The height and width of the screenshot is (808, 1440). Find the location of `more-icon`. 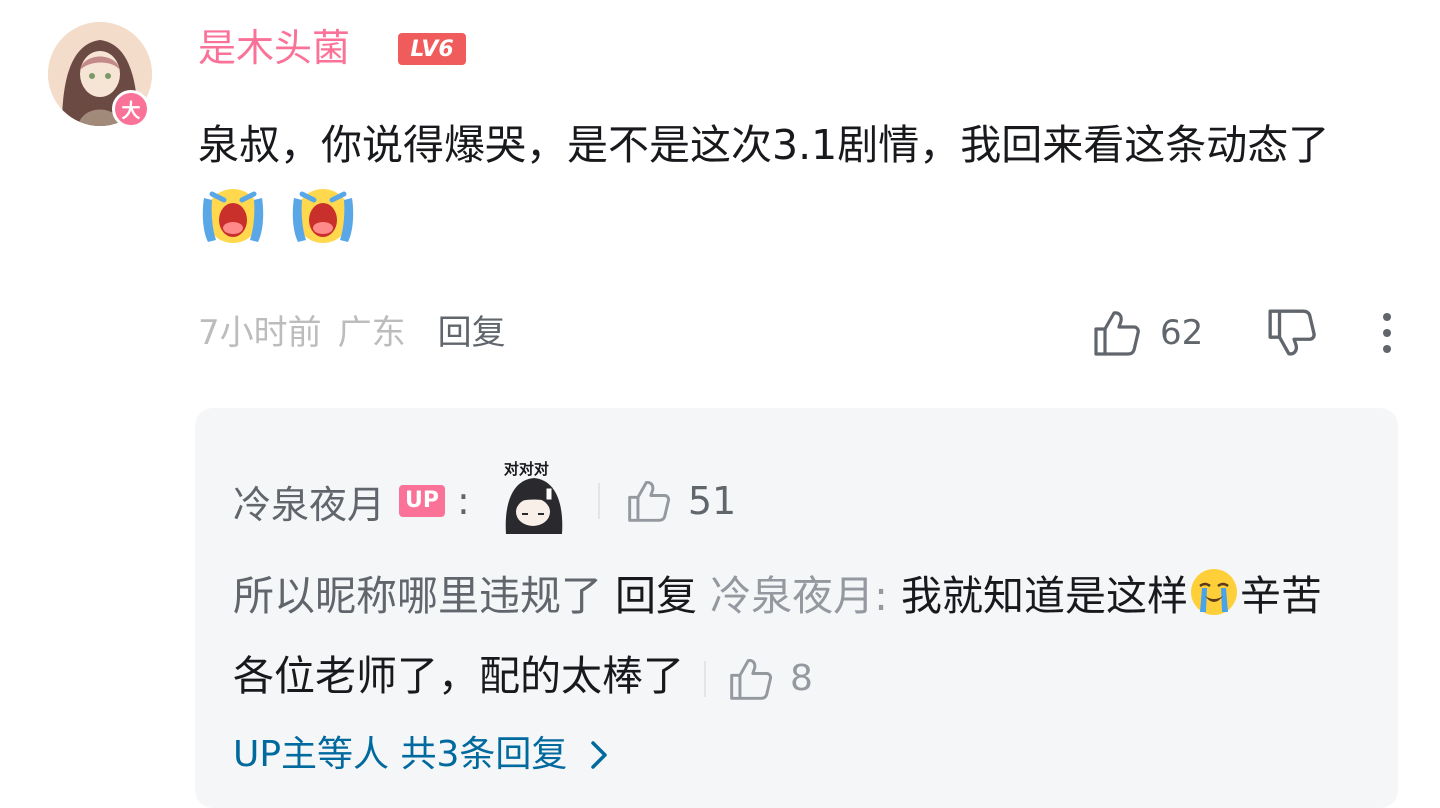

more-icon is located at coordinates (1387, 333).